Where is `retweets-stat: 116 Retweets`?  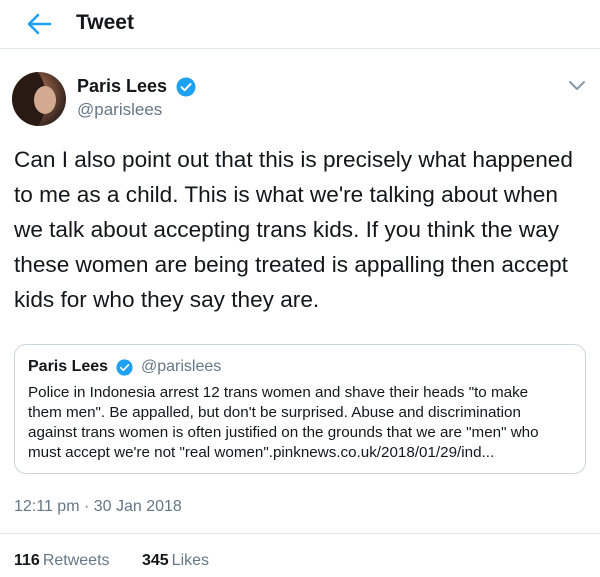
retweets-stat: 116 Retweets is located at coordinates (62, 561).